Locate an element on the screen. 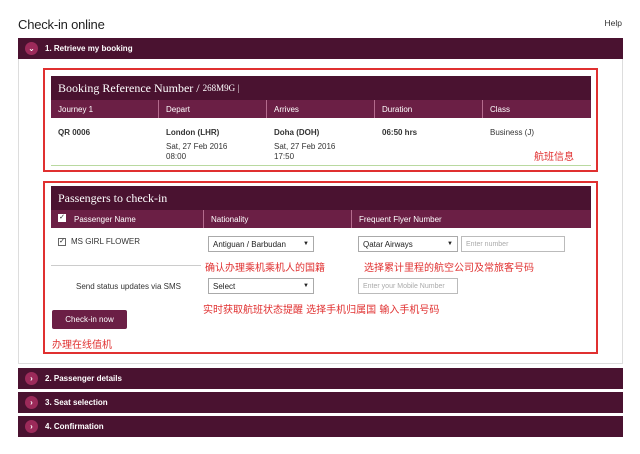  arrive-time: 17:50 is located at coordinates (284, 156).